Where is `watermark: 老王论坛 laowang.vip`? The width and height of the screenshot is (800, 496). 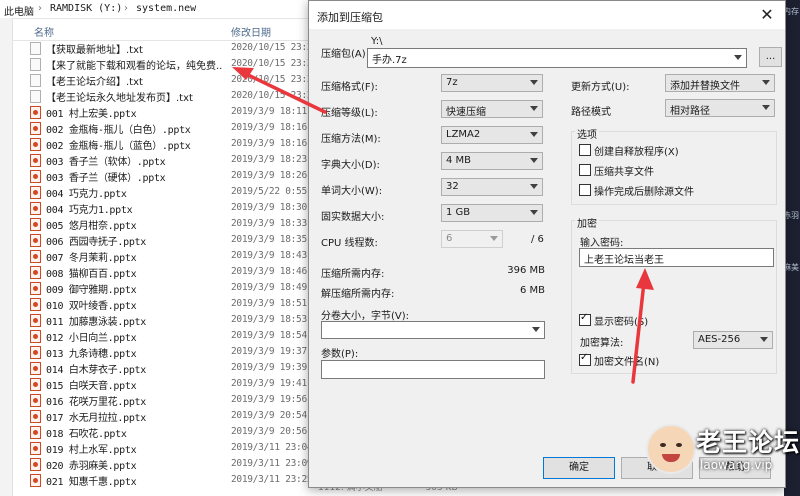
watermark: 老王论坛 laowang.vip is located at coordinates (716, 454).